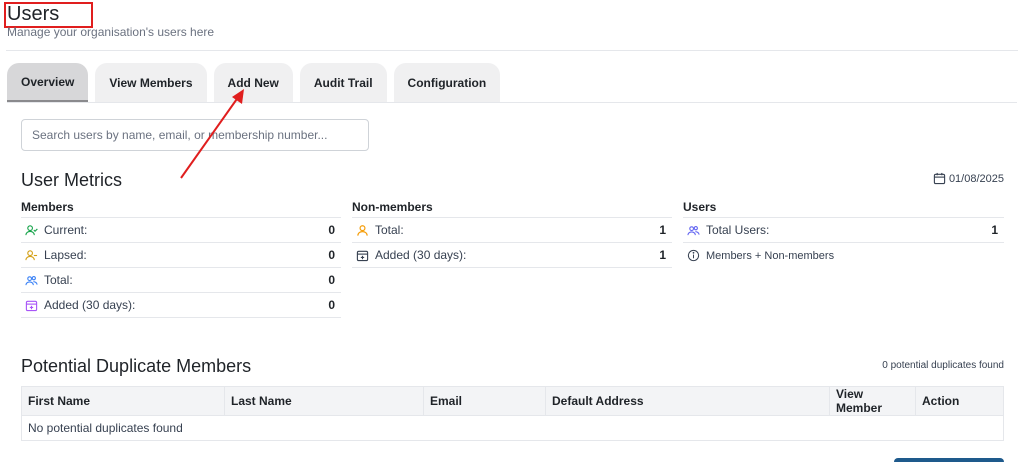 The height and width of the screenshot is (462, 1024). What do you see at coordinates (31, 255) in the screenshot?
I see `user-clock-icon` at bounding box center [31, 255].